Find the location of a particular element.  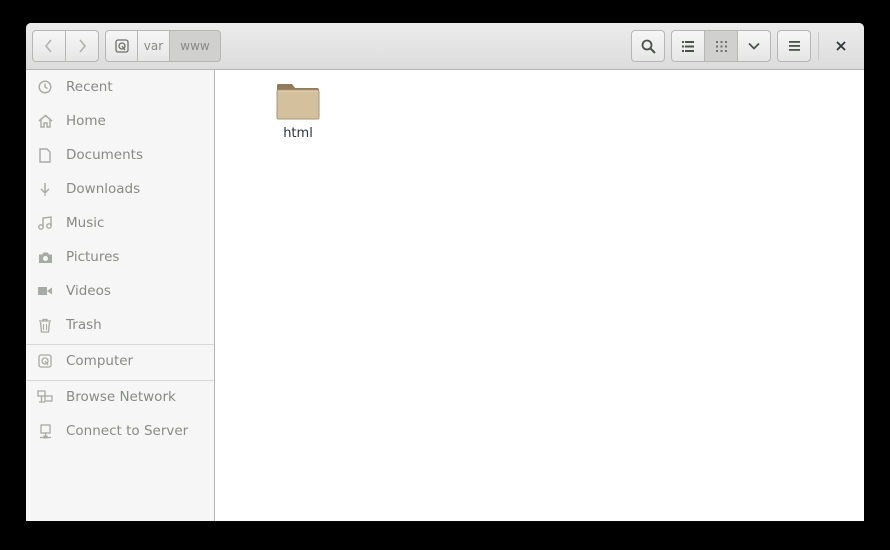

sidebar-item-label: Documents is located at coordinates (104, 155).